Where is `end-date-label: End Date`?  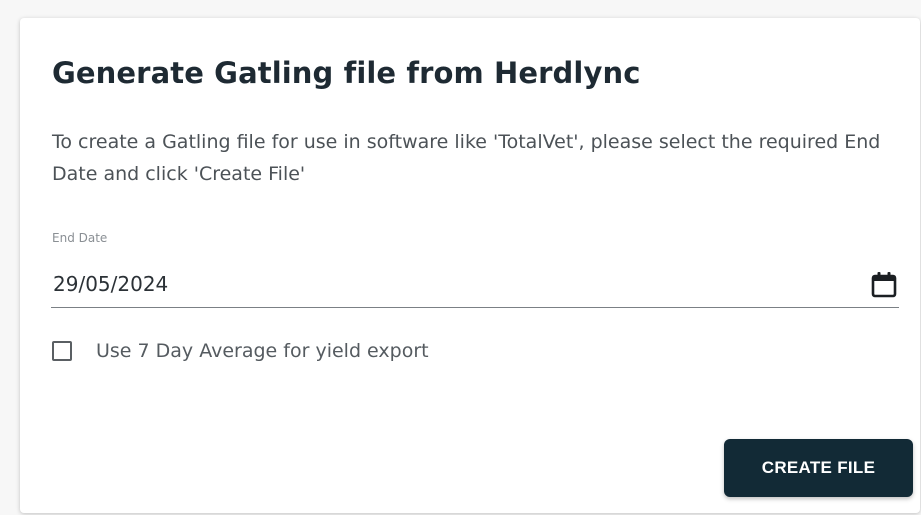
end-date-label: End Date is located at coordinates (80, 238).